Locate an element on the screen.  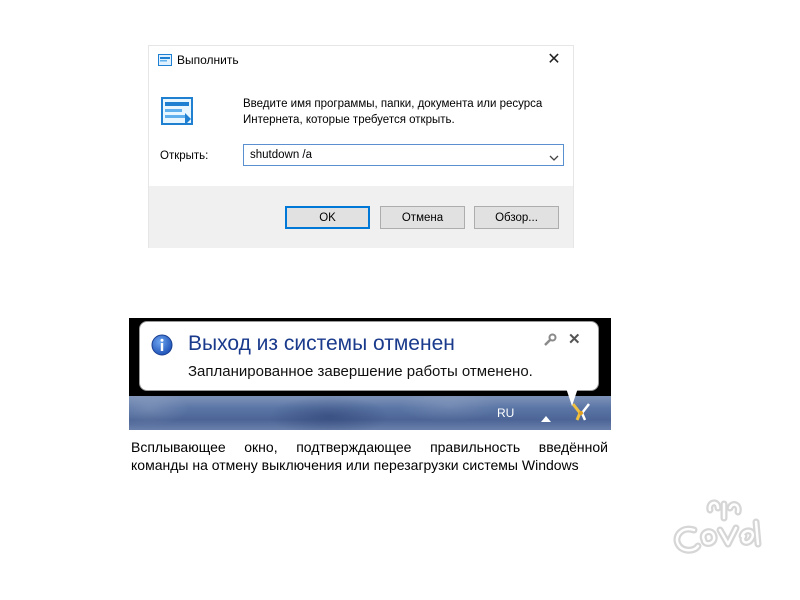
title-bar: Выполнить ✕ is located at coordinates (361, 60).